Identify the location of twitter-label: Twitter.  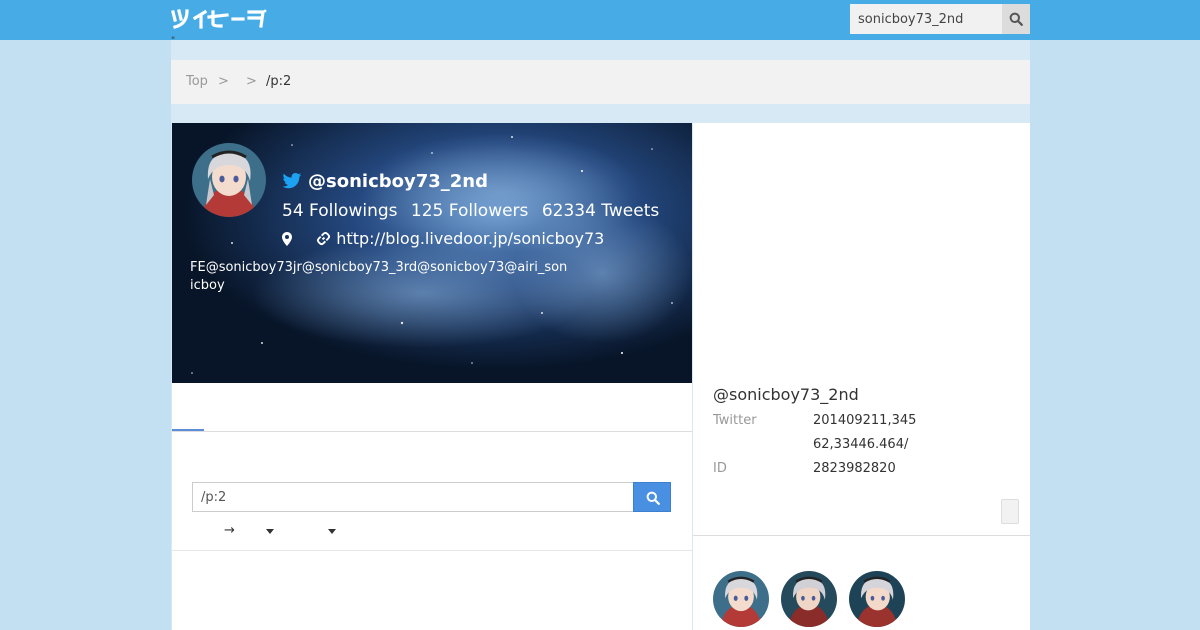
(735, 420).